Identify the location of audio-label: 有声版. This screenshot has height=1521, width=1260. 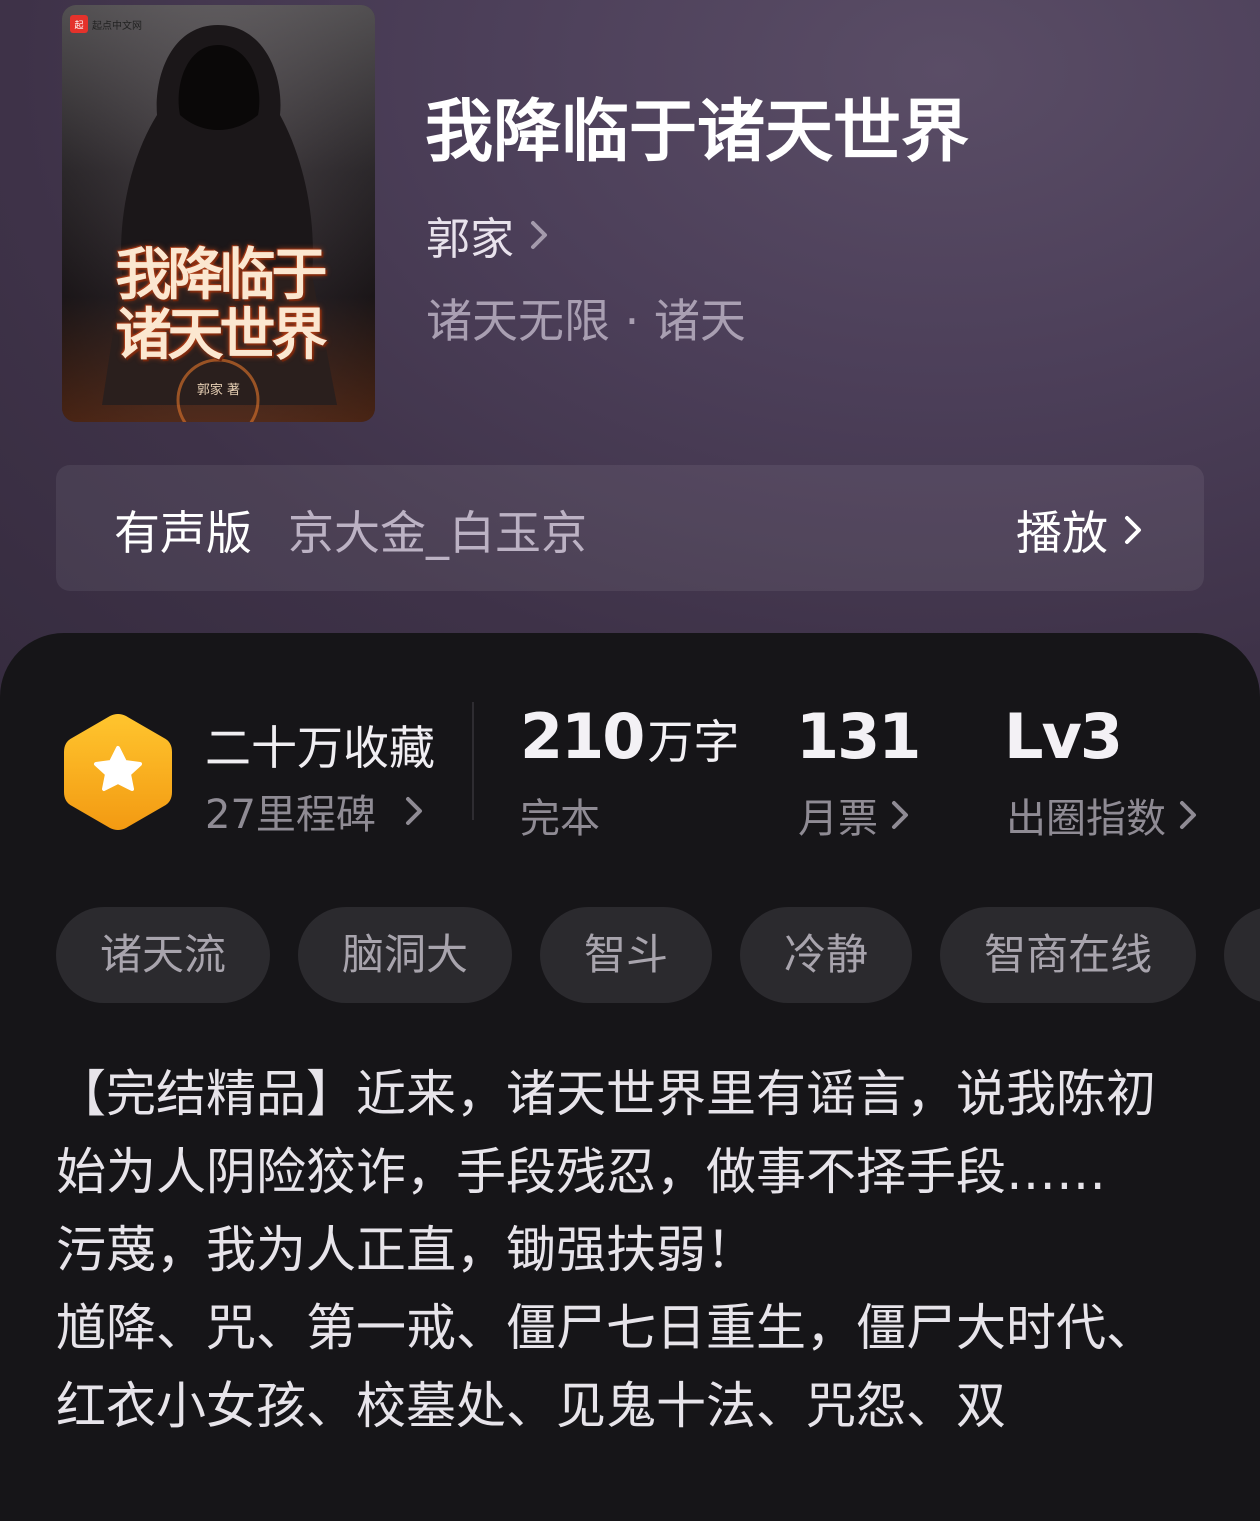
(183, 533).